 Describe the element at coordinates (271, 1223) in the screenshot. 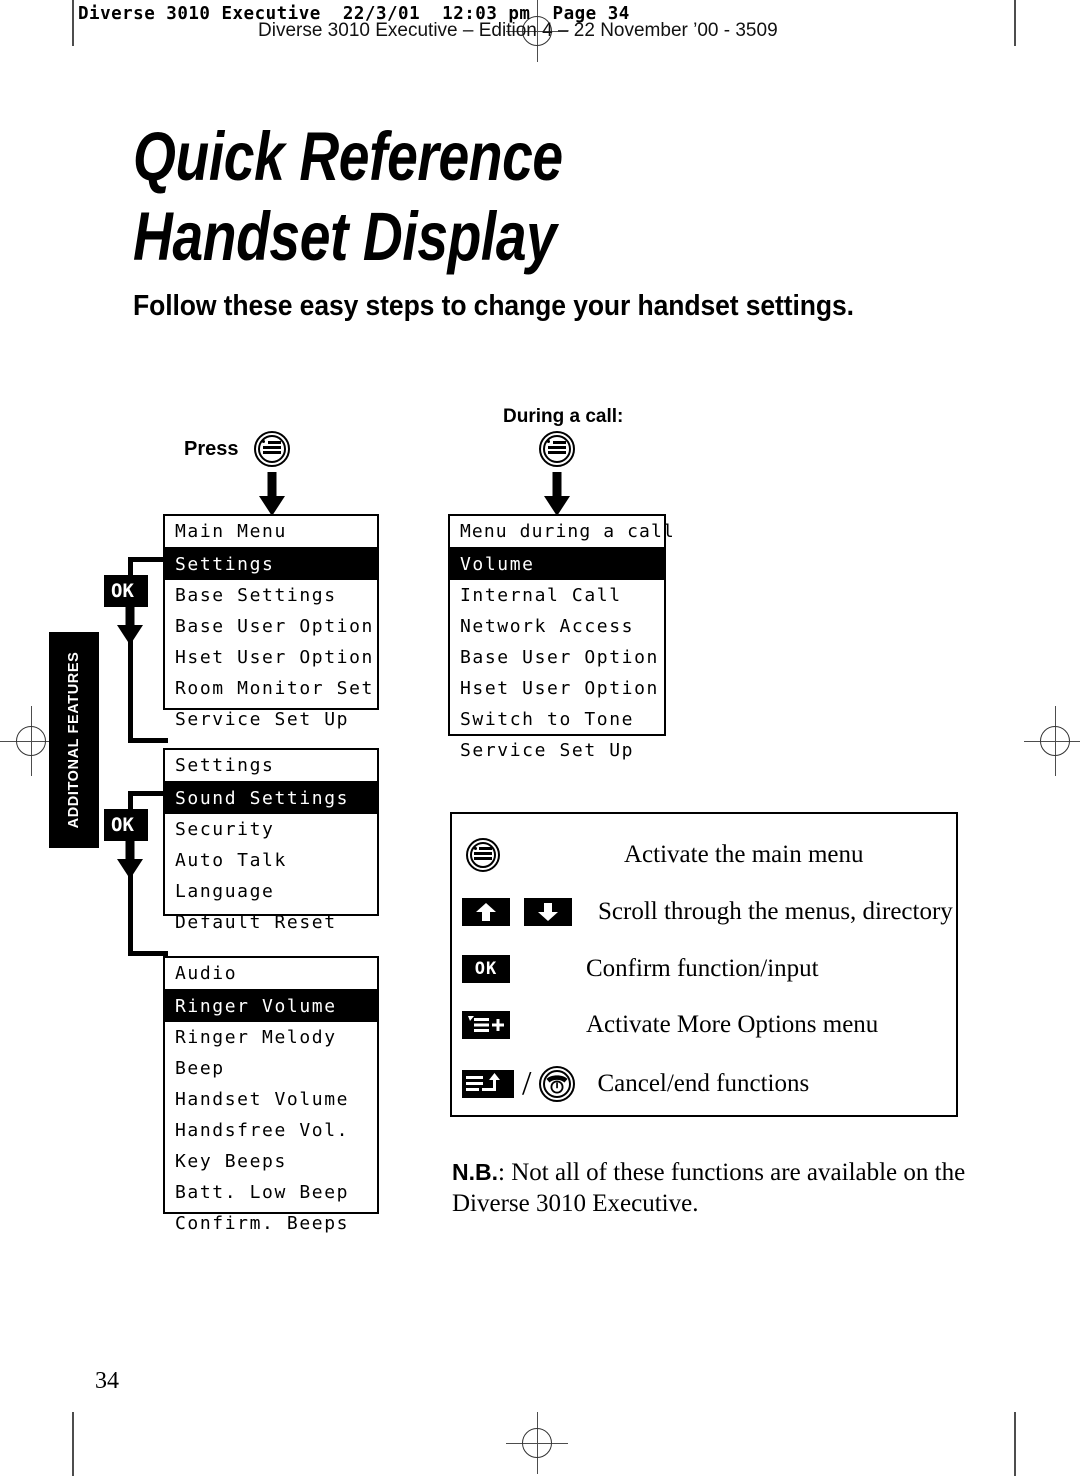

I see `menu-item-confirm-beeps: Confirm. Beeps` at that location.